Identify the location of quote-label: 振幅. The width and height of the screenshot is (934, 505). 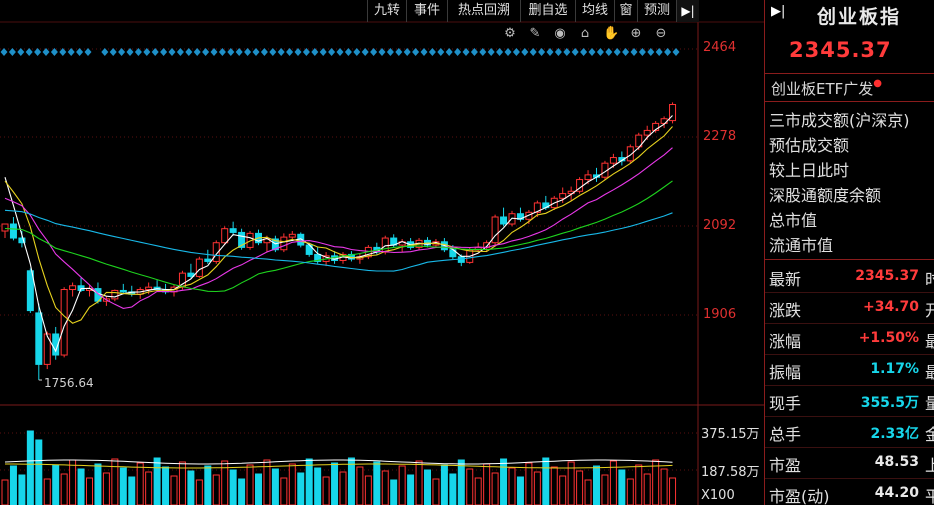
(785, 372).